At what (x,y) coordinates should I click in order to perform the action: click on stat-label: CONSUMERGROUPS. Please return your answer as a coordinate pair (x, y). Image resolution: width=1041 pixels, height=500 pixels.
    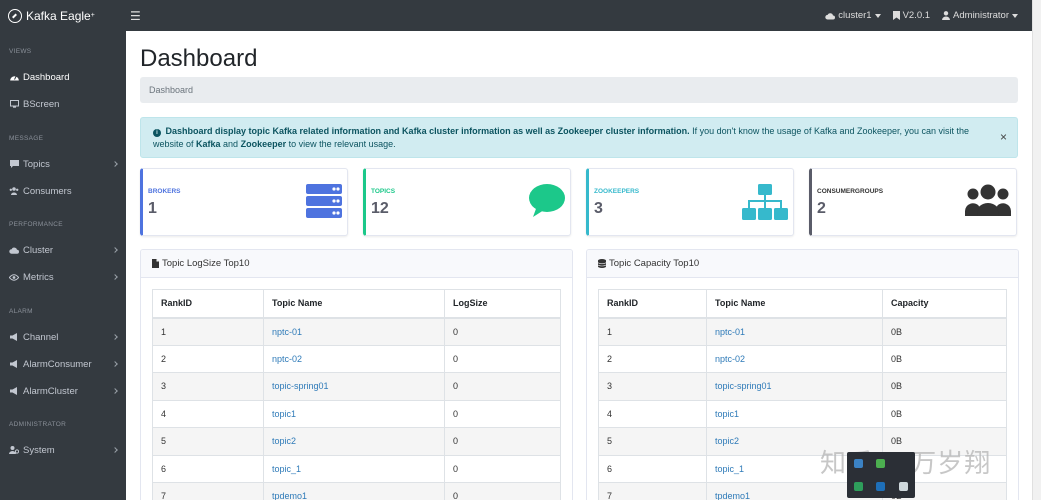
    Looking at the image, I should click on (850, 191).